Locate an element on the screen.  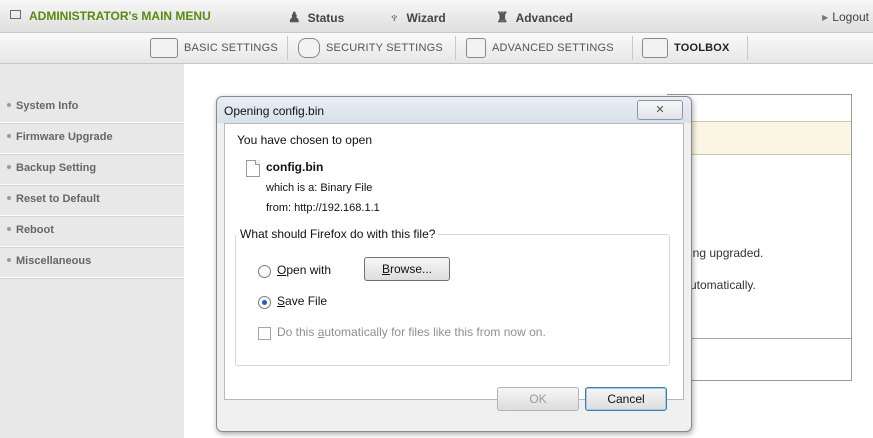
sidebar-item-backup-setting: Backup Setting is located at coordinates (92, 169).